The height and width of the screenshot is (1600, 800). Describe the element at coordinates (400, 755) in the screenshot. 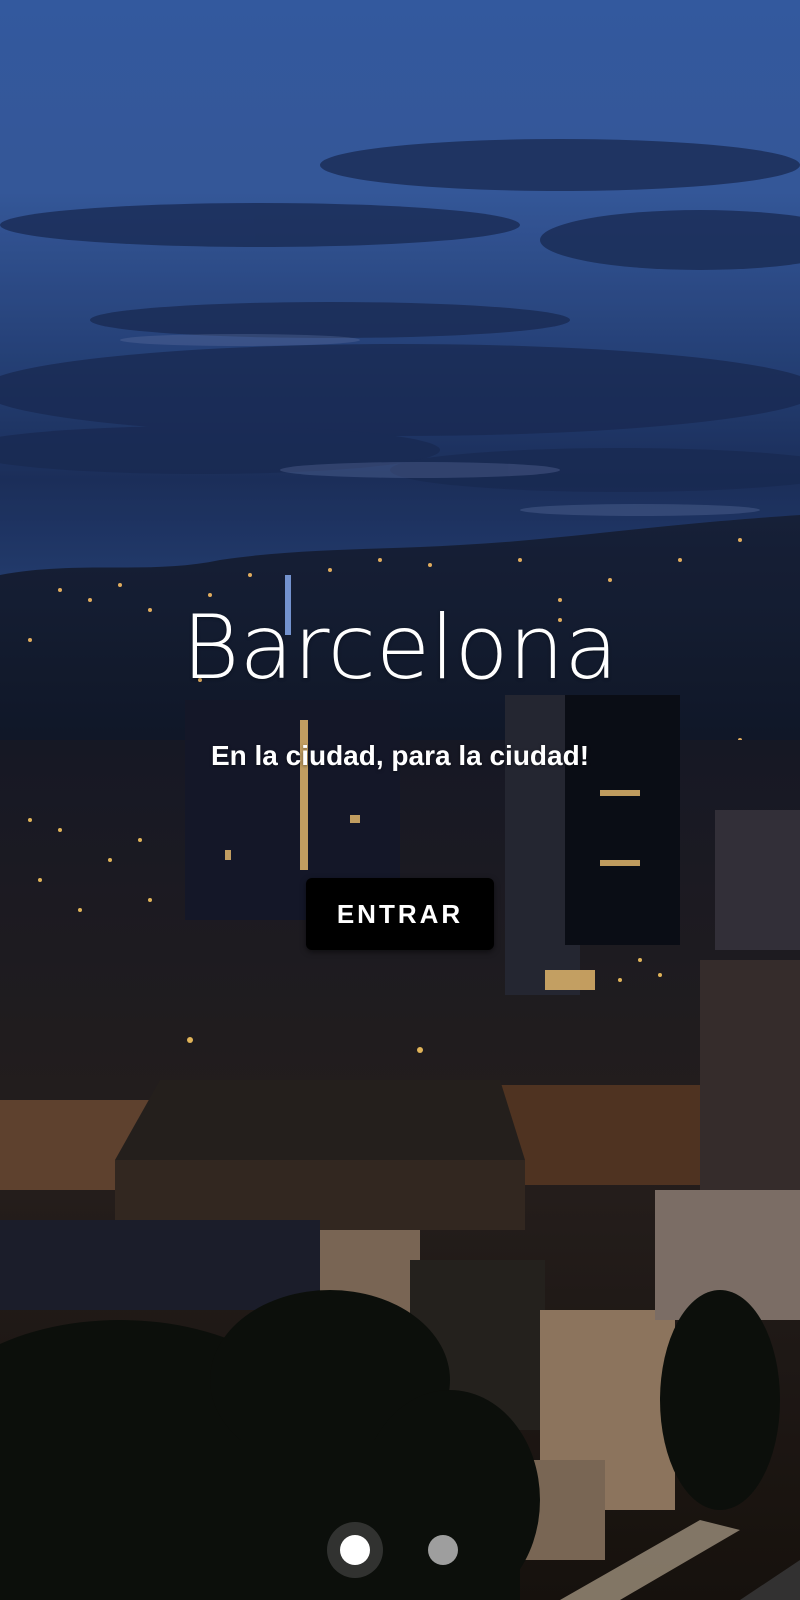

I see `page-subtitle: En la ciudad, para la ciudad!` at that location.